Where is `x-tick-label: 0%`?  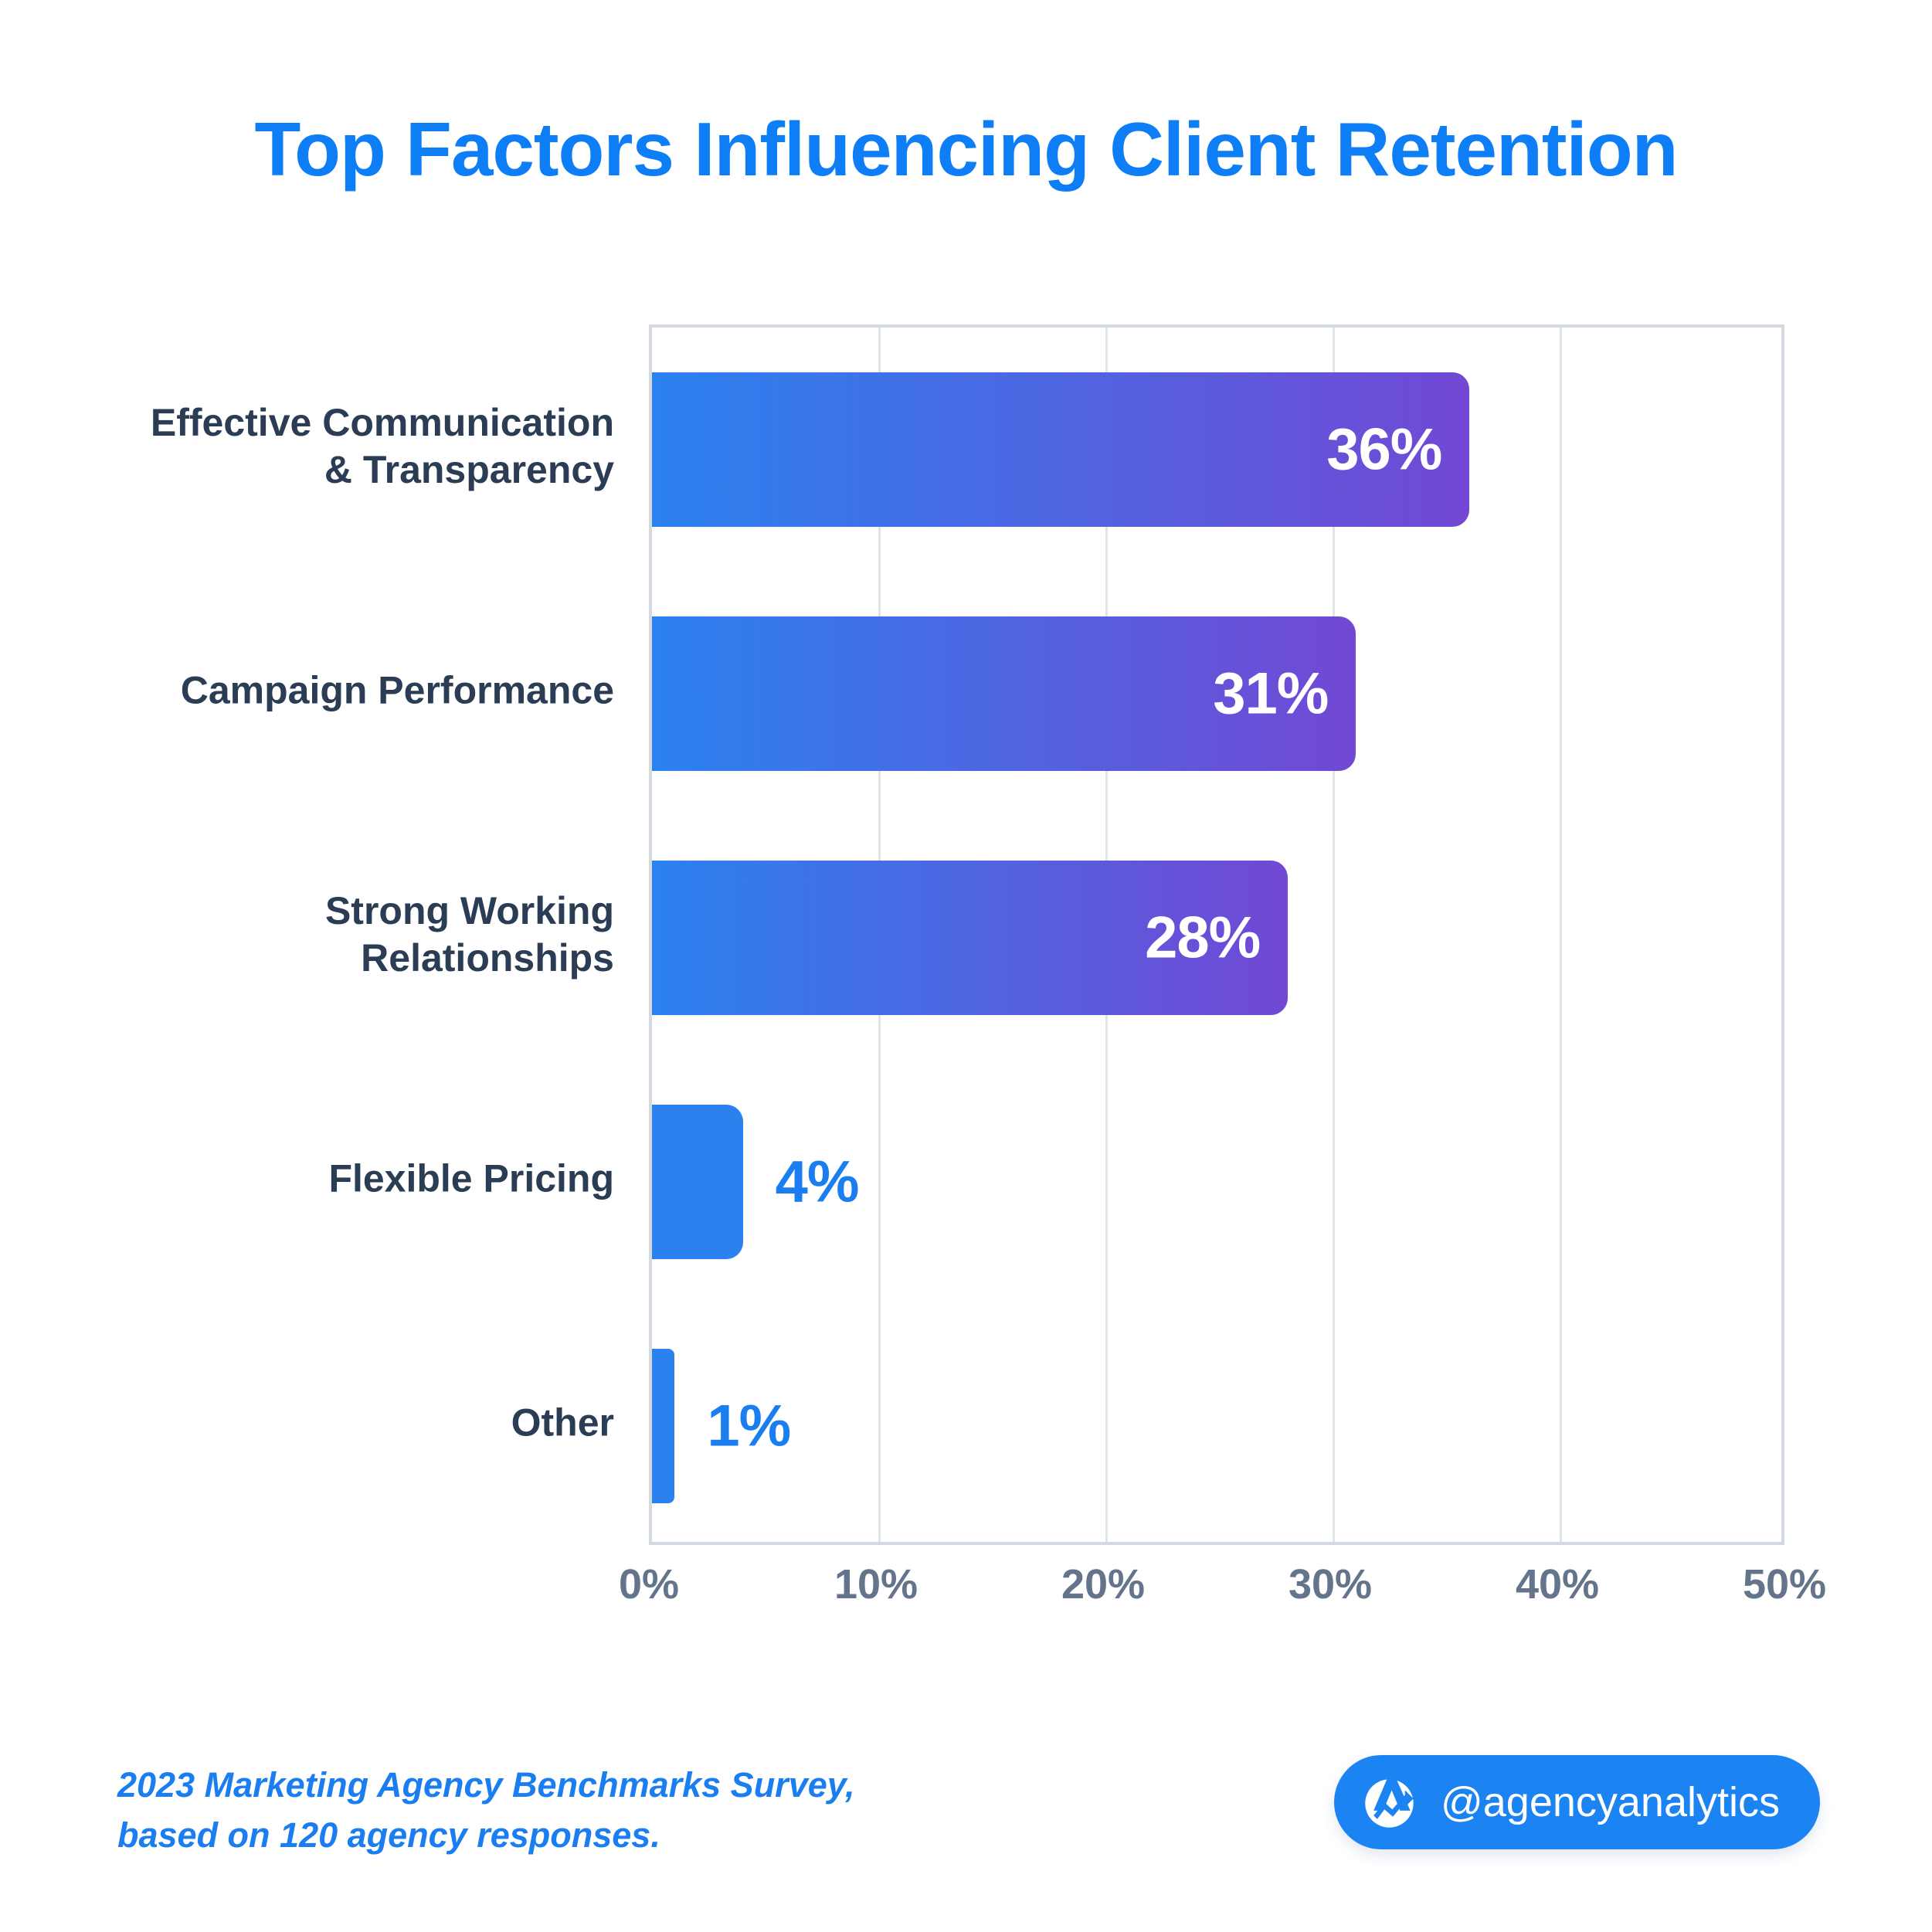 x-tick-label: 0% is located at coordinates (649, 1585).